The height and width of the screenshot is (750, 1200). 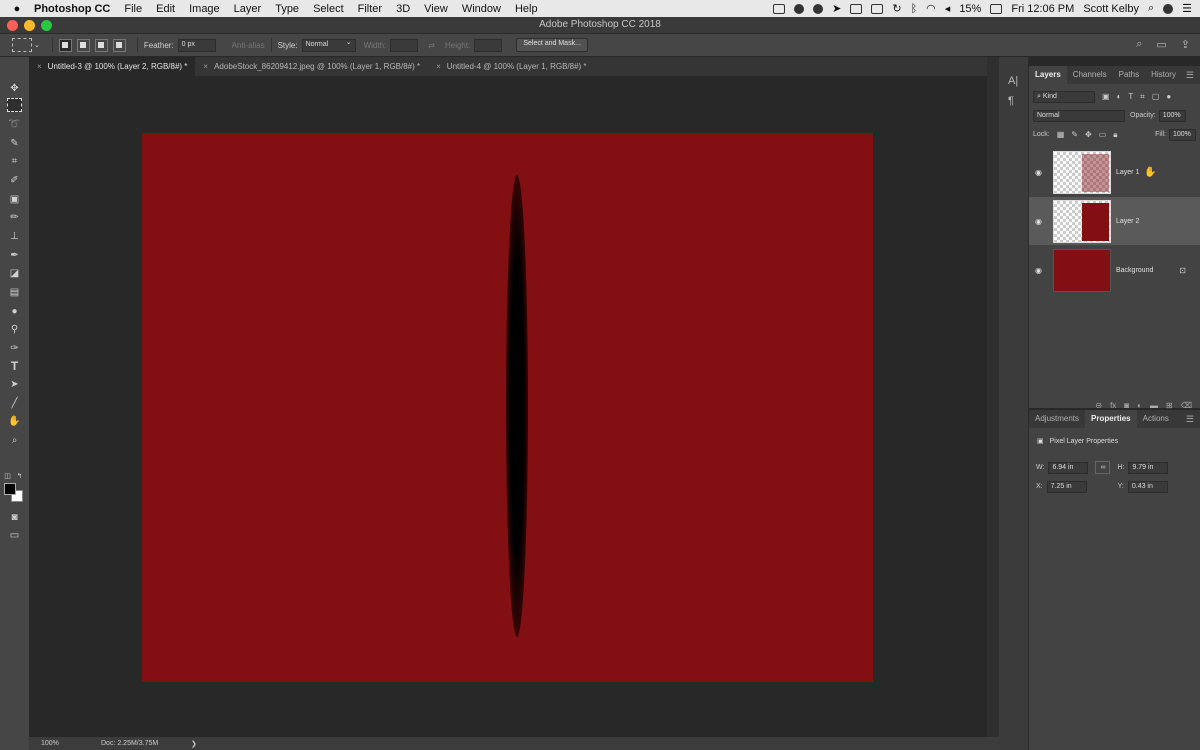 What do you see at coordinates (993, 397) in the screenshot?
I see `vertical-scrollbar` at bounding box center [993, 397].